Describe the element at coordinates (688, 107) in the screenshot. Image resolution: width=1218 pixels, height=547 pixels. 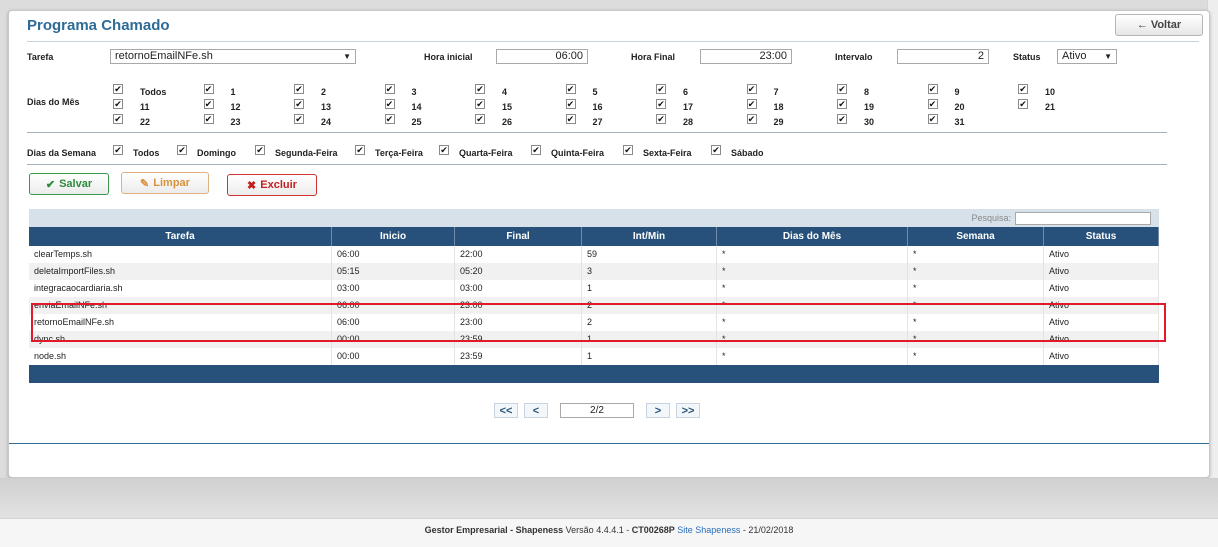
I see `day-of-month-label: 17` at that location.